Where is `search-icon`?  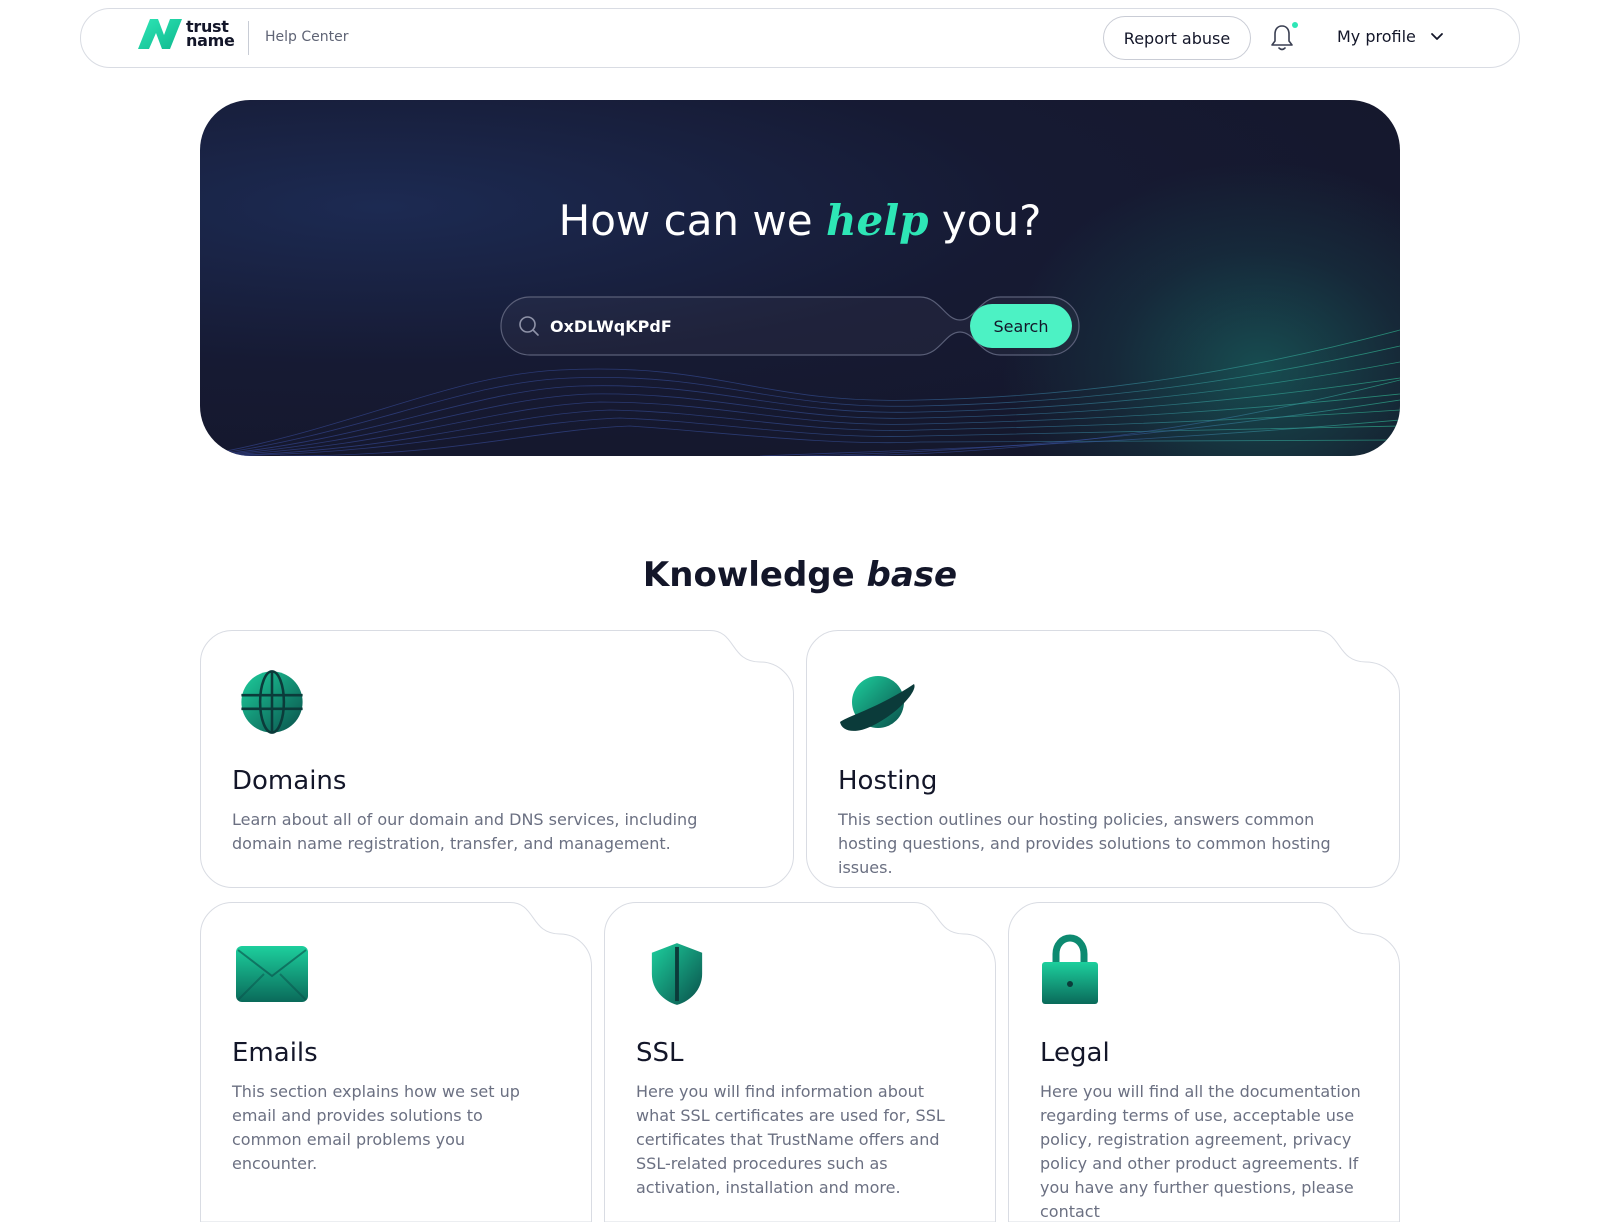
search-icon is located at coordinates (529, 326).